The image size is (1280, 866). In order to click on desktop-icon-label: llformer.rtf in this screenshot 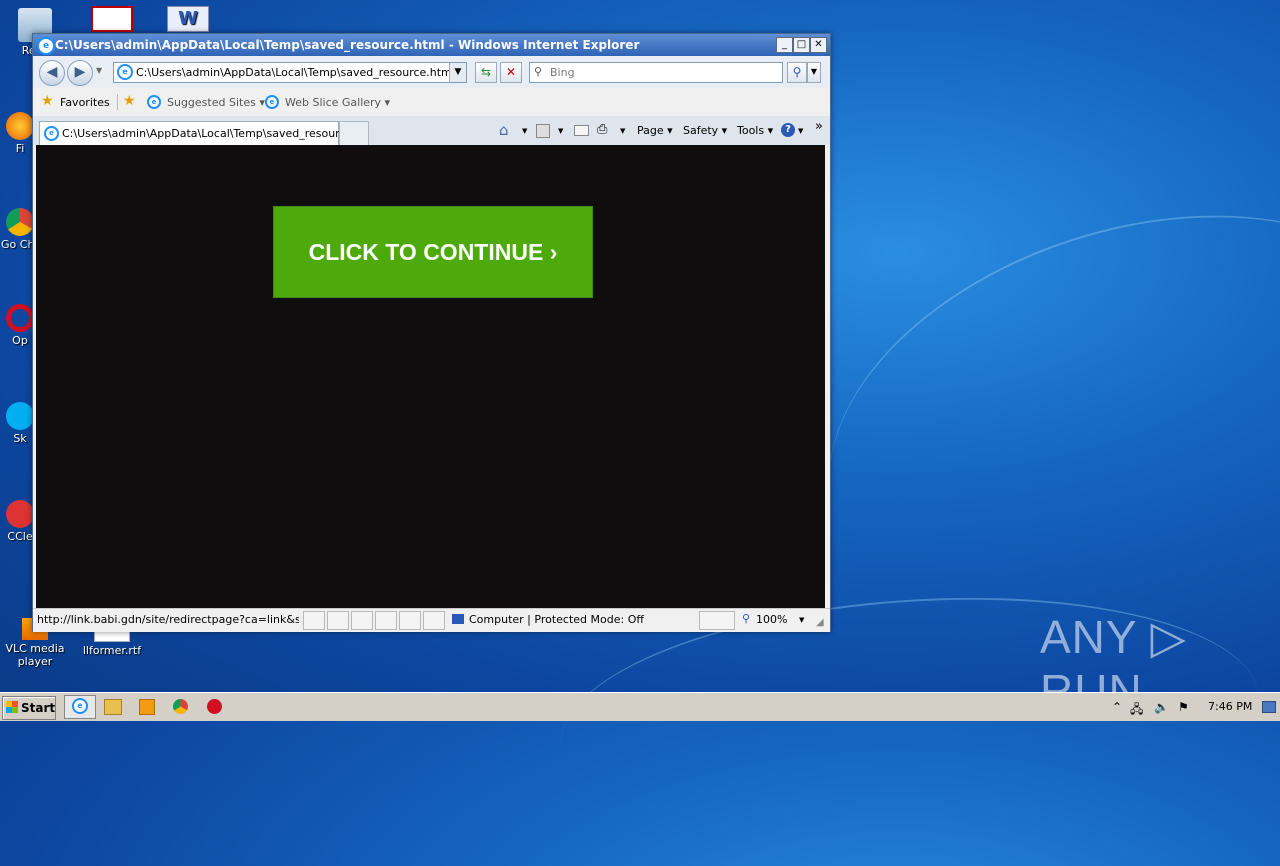, I will do `click(112, 650)`.